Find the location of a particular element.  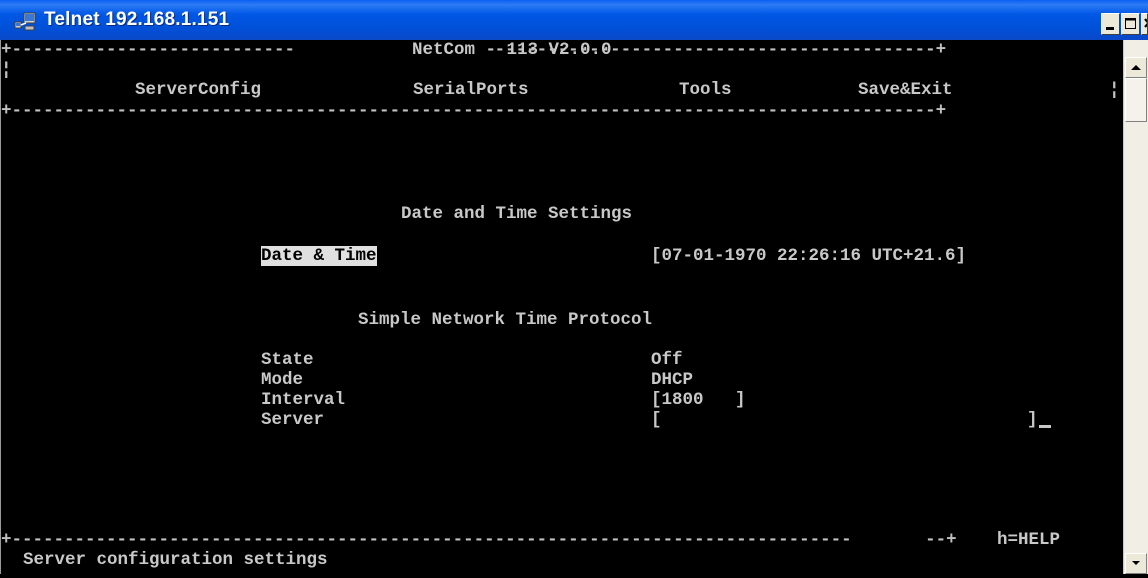

date-time-value: [07-01-1970 22:26:16 UTC+21.6] is located at coordinates (808, 256).